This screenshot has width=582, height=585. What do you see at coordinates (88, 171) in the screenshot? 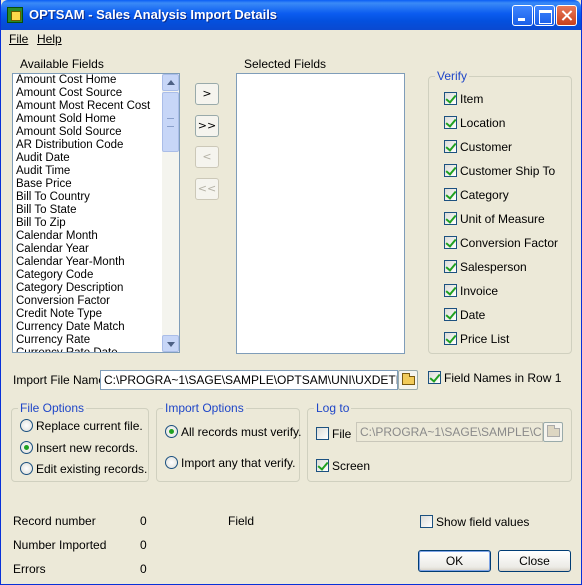
I see `available-field-item: Audit Time` at bounding box center [88, 171].